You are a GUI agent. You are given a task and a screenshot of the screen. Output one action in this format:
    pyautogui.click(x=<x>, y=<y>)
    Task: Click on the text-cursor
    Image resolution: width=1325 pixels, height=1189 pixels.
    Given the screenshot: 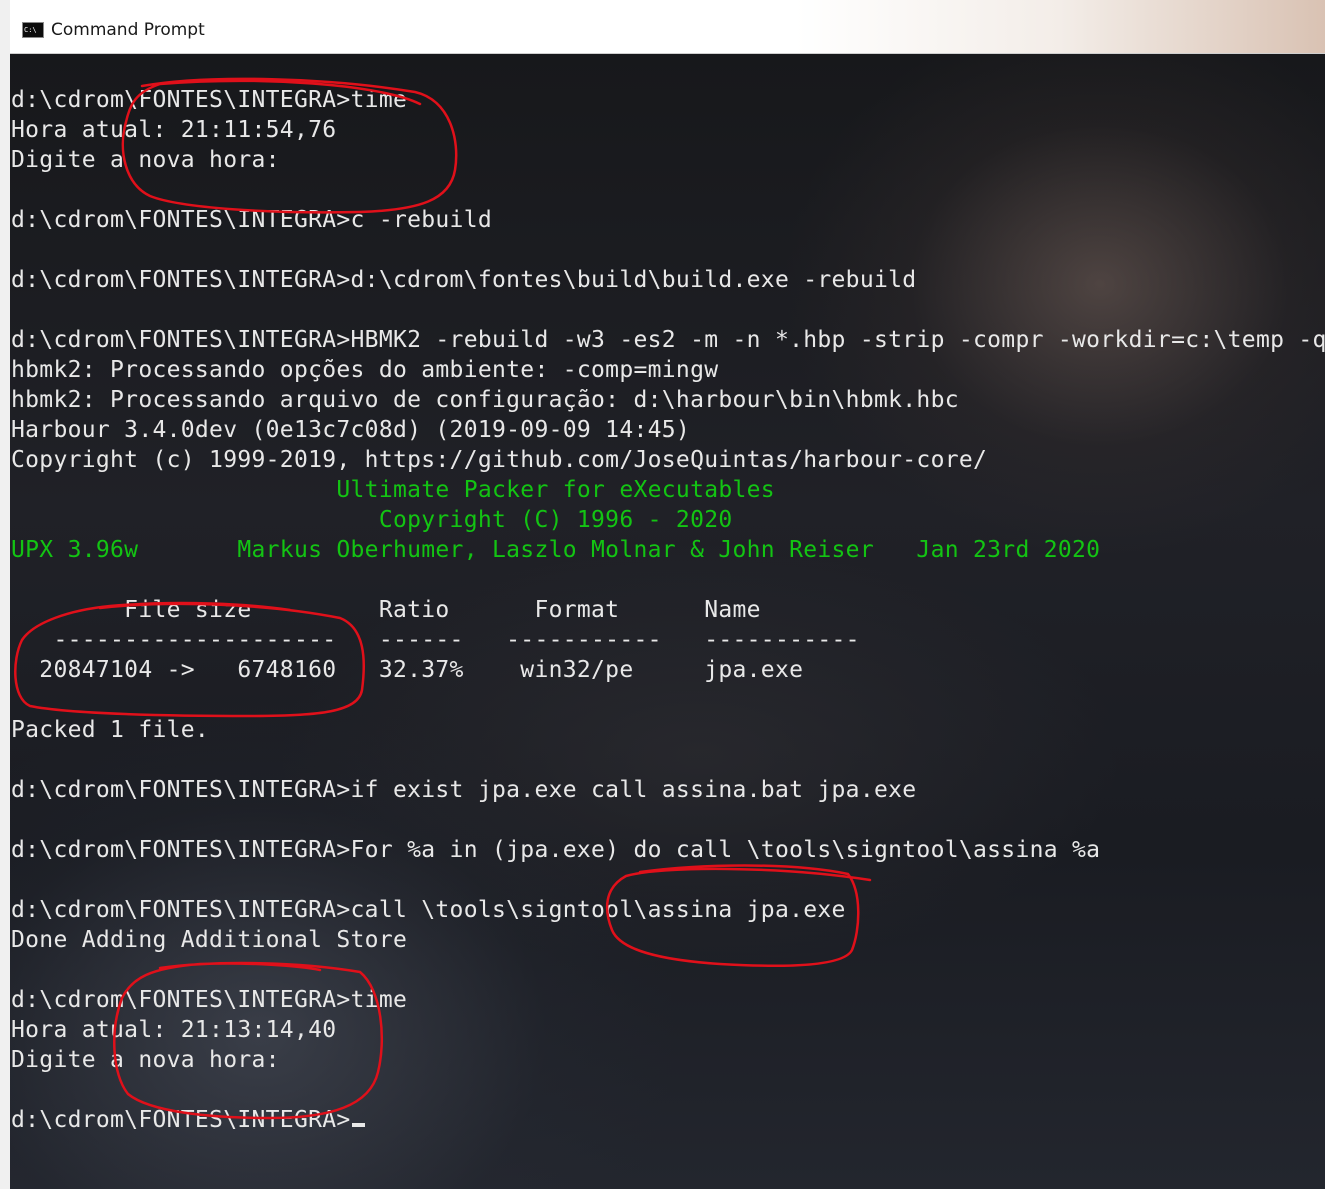 What is the action you would take?
    pyautogui.click(x=358, y=1125)
    